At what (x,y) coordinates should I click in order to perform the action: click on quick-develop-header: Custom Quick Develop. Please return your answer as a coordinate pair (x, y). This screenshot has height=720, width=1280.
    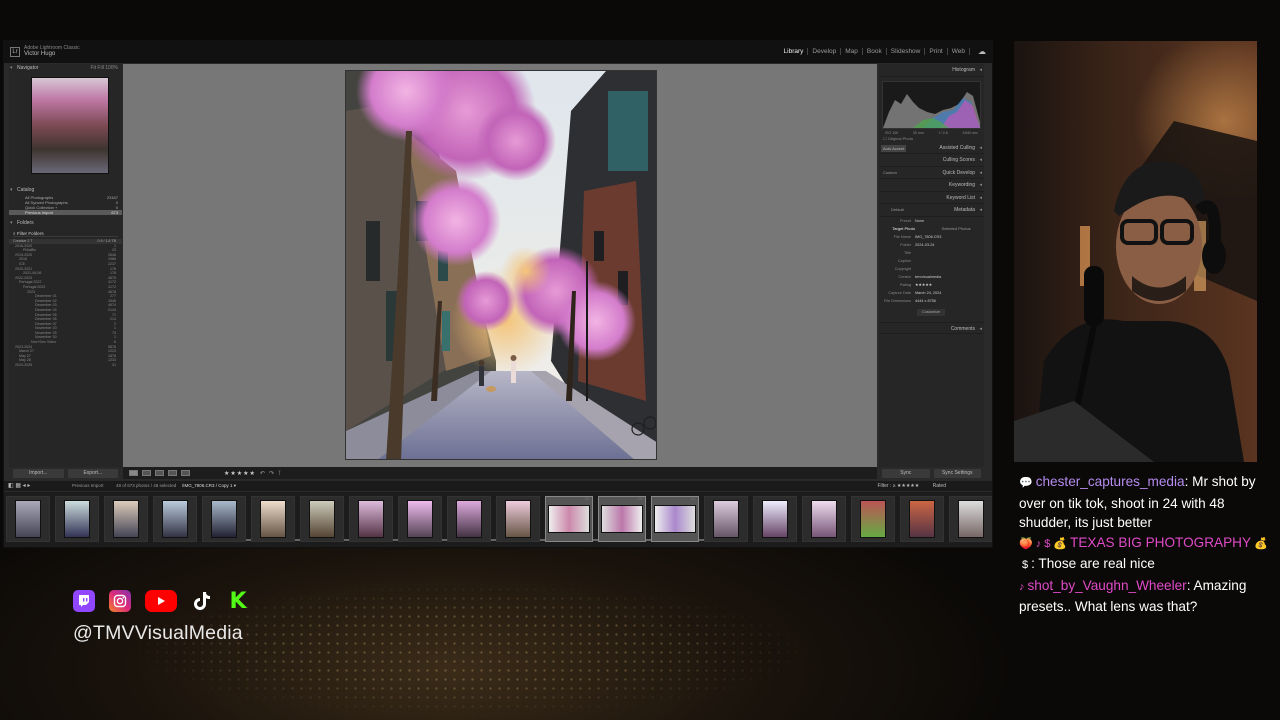
    Looking at the image, I should click on (931, 173).